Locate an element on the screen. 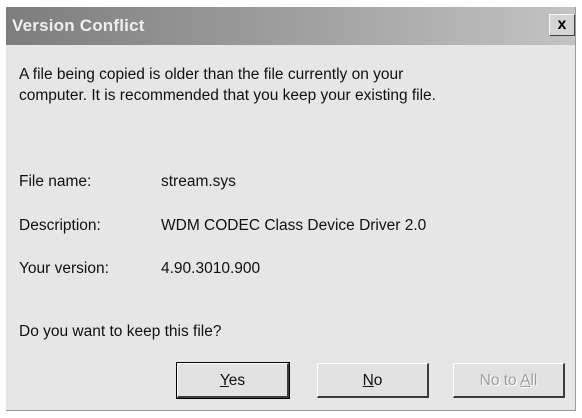 This screenshot has width=582, height=418. yes-accelerator: Y is located at coordinates (224, 380).